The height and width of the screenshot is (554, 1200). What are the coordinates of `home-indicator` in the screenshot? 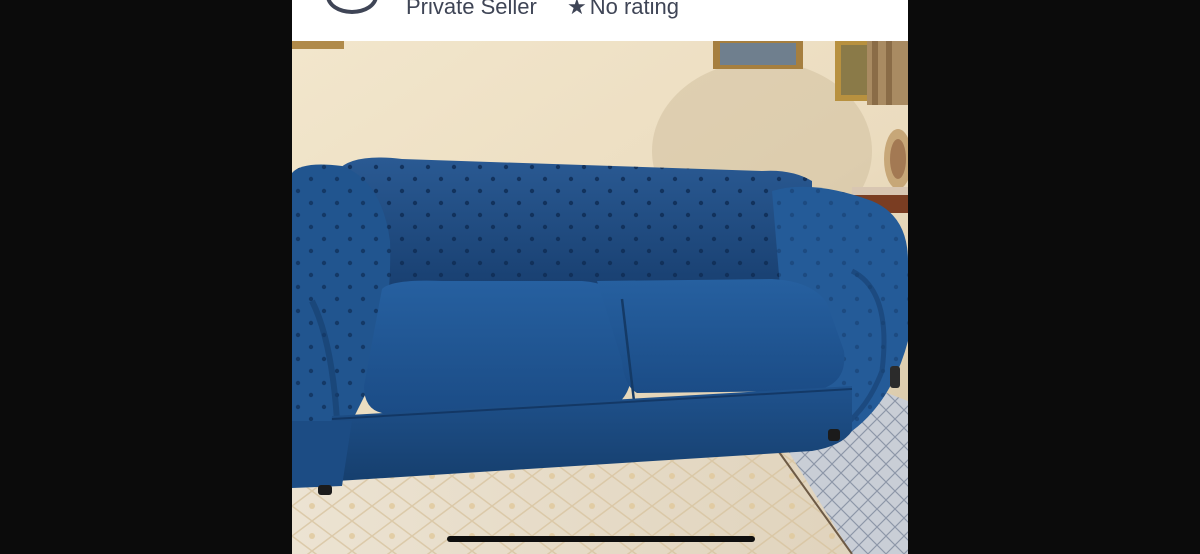 It's located at (601, 539).